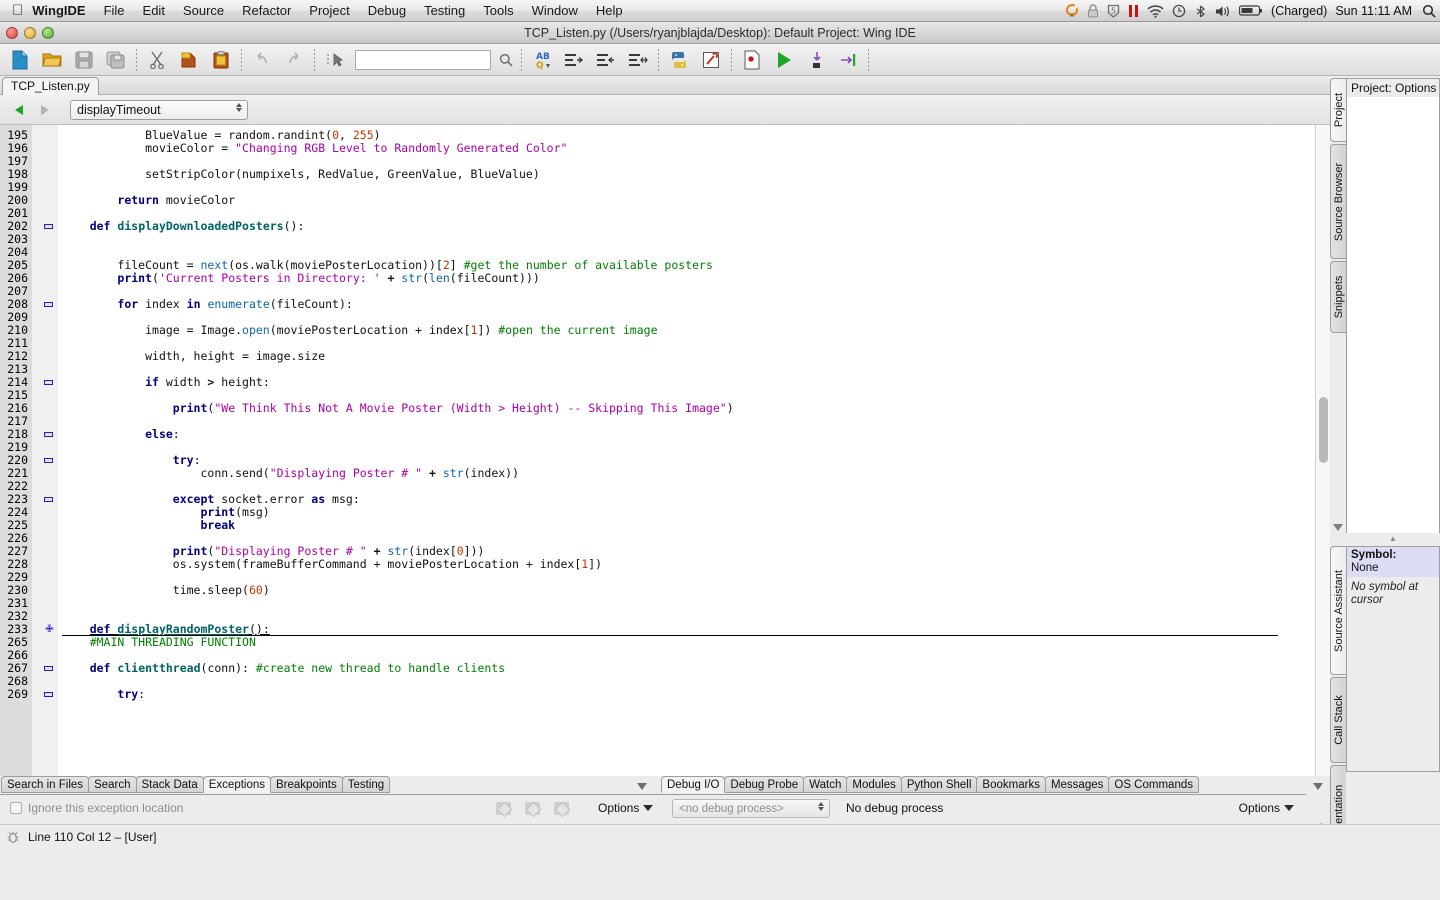 This screenshot has height=900, width=1440. Describe the element at coordinates (816, 60) in the screenshot. I see `step-into-button` at that location.